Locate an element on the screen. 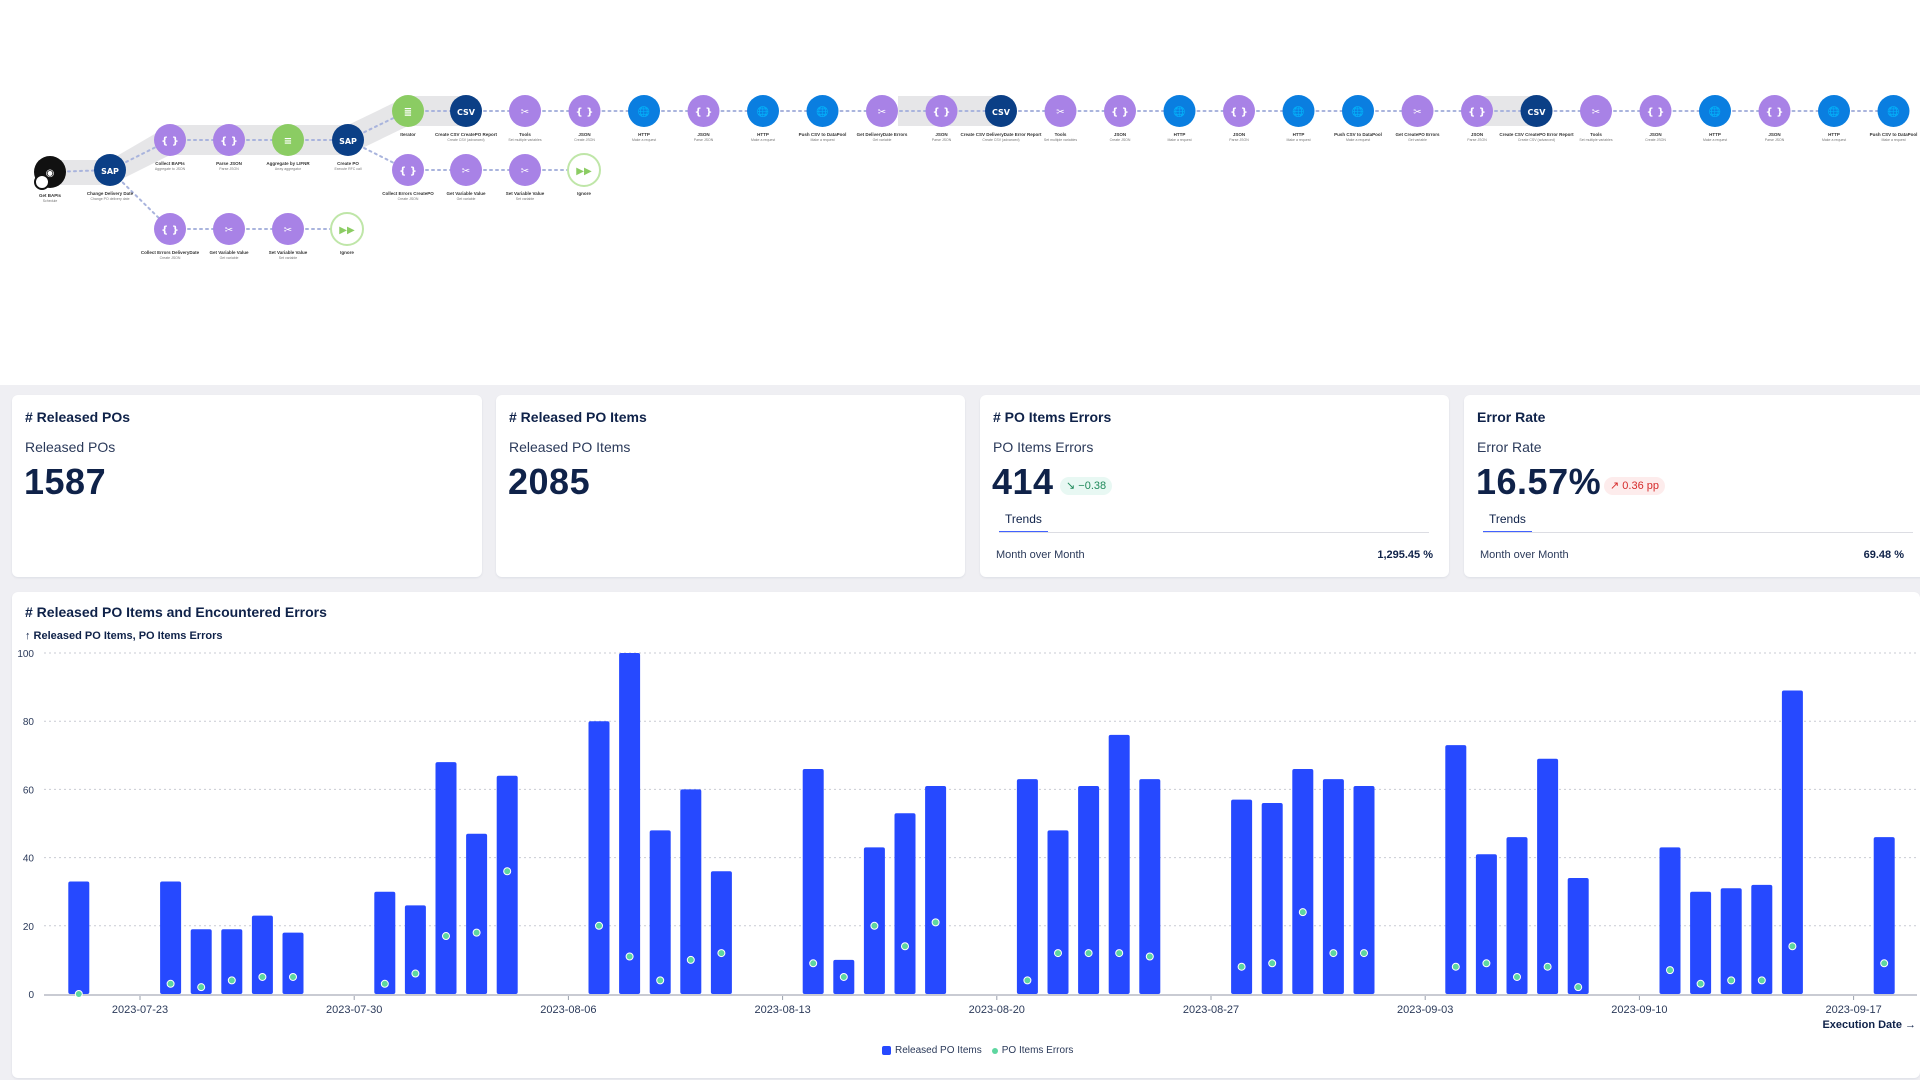 Image resolution: width=1920 pixels, height=1080 pixels. module-label: Create CSV CreatePO Report is located at coordinates (466, 134).